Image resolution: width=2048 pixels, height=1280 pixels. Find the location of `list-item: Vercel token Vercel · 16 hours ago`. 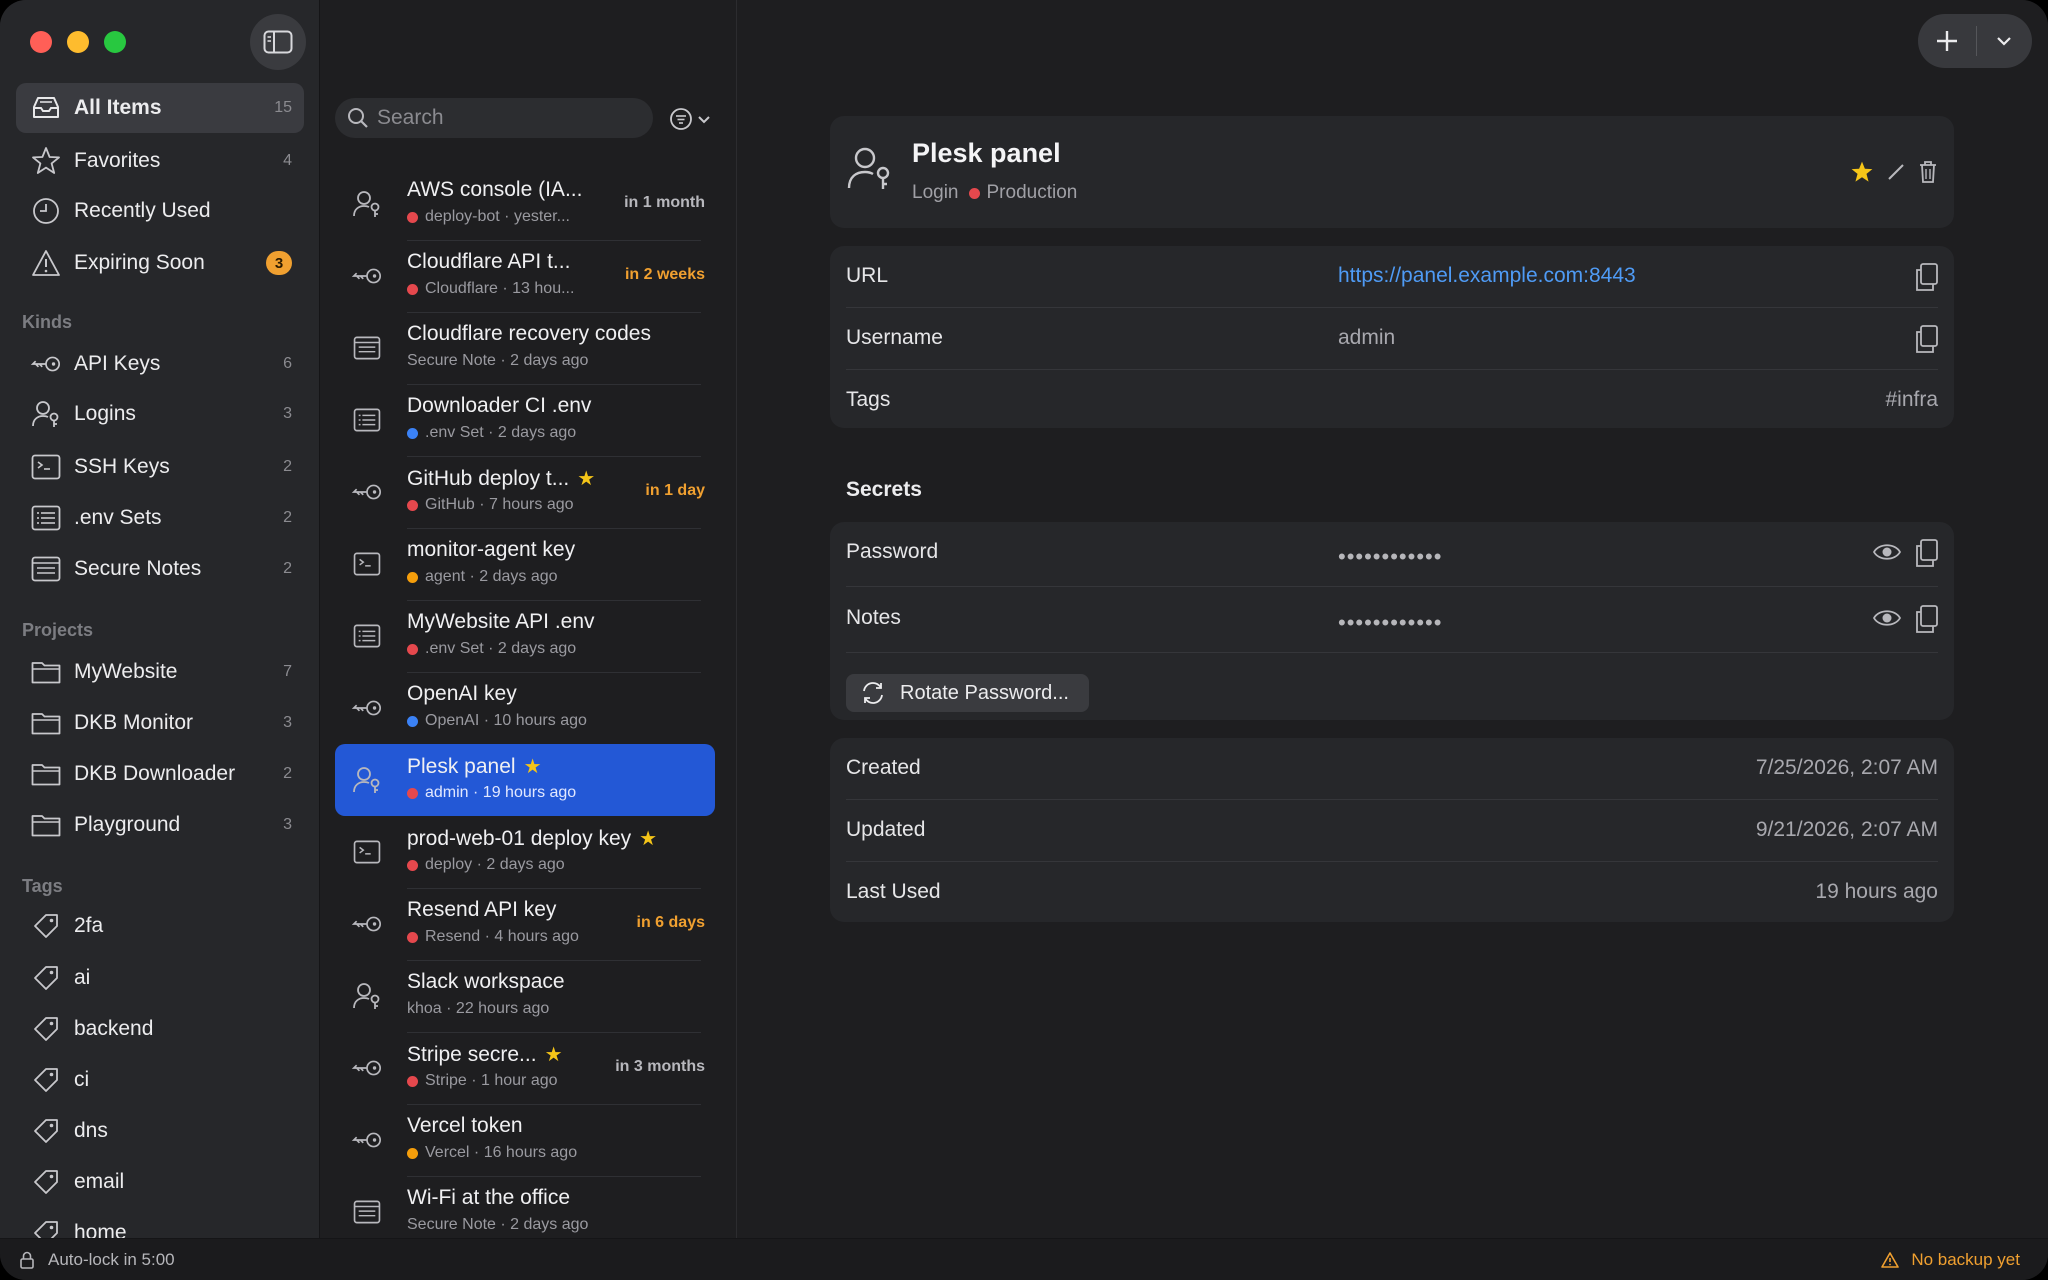

list-item: Vercel token Vercel · 16 hours ago is located at coordinates (525, 1140).